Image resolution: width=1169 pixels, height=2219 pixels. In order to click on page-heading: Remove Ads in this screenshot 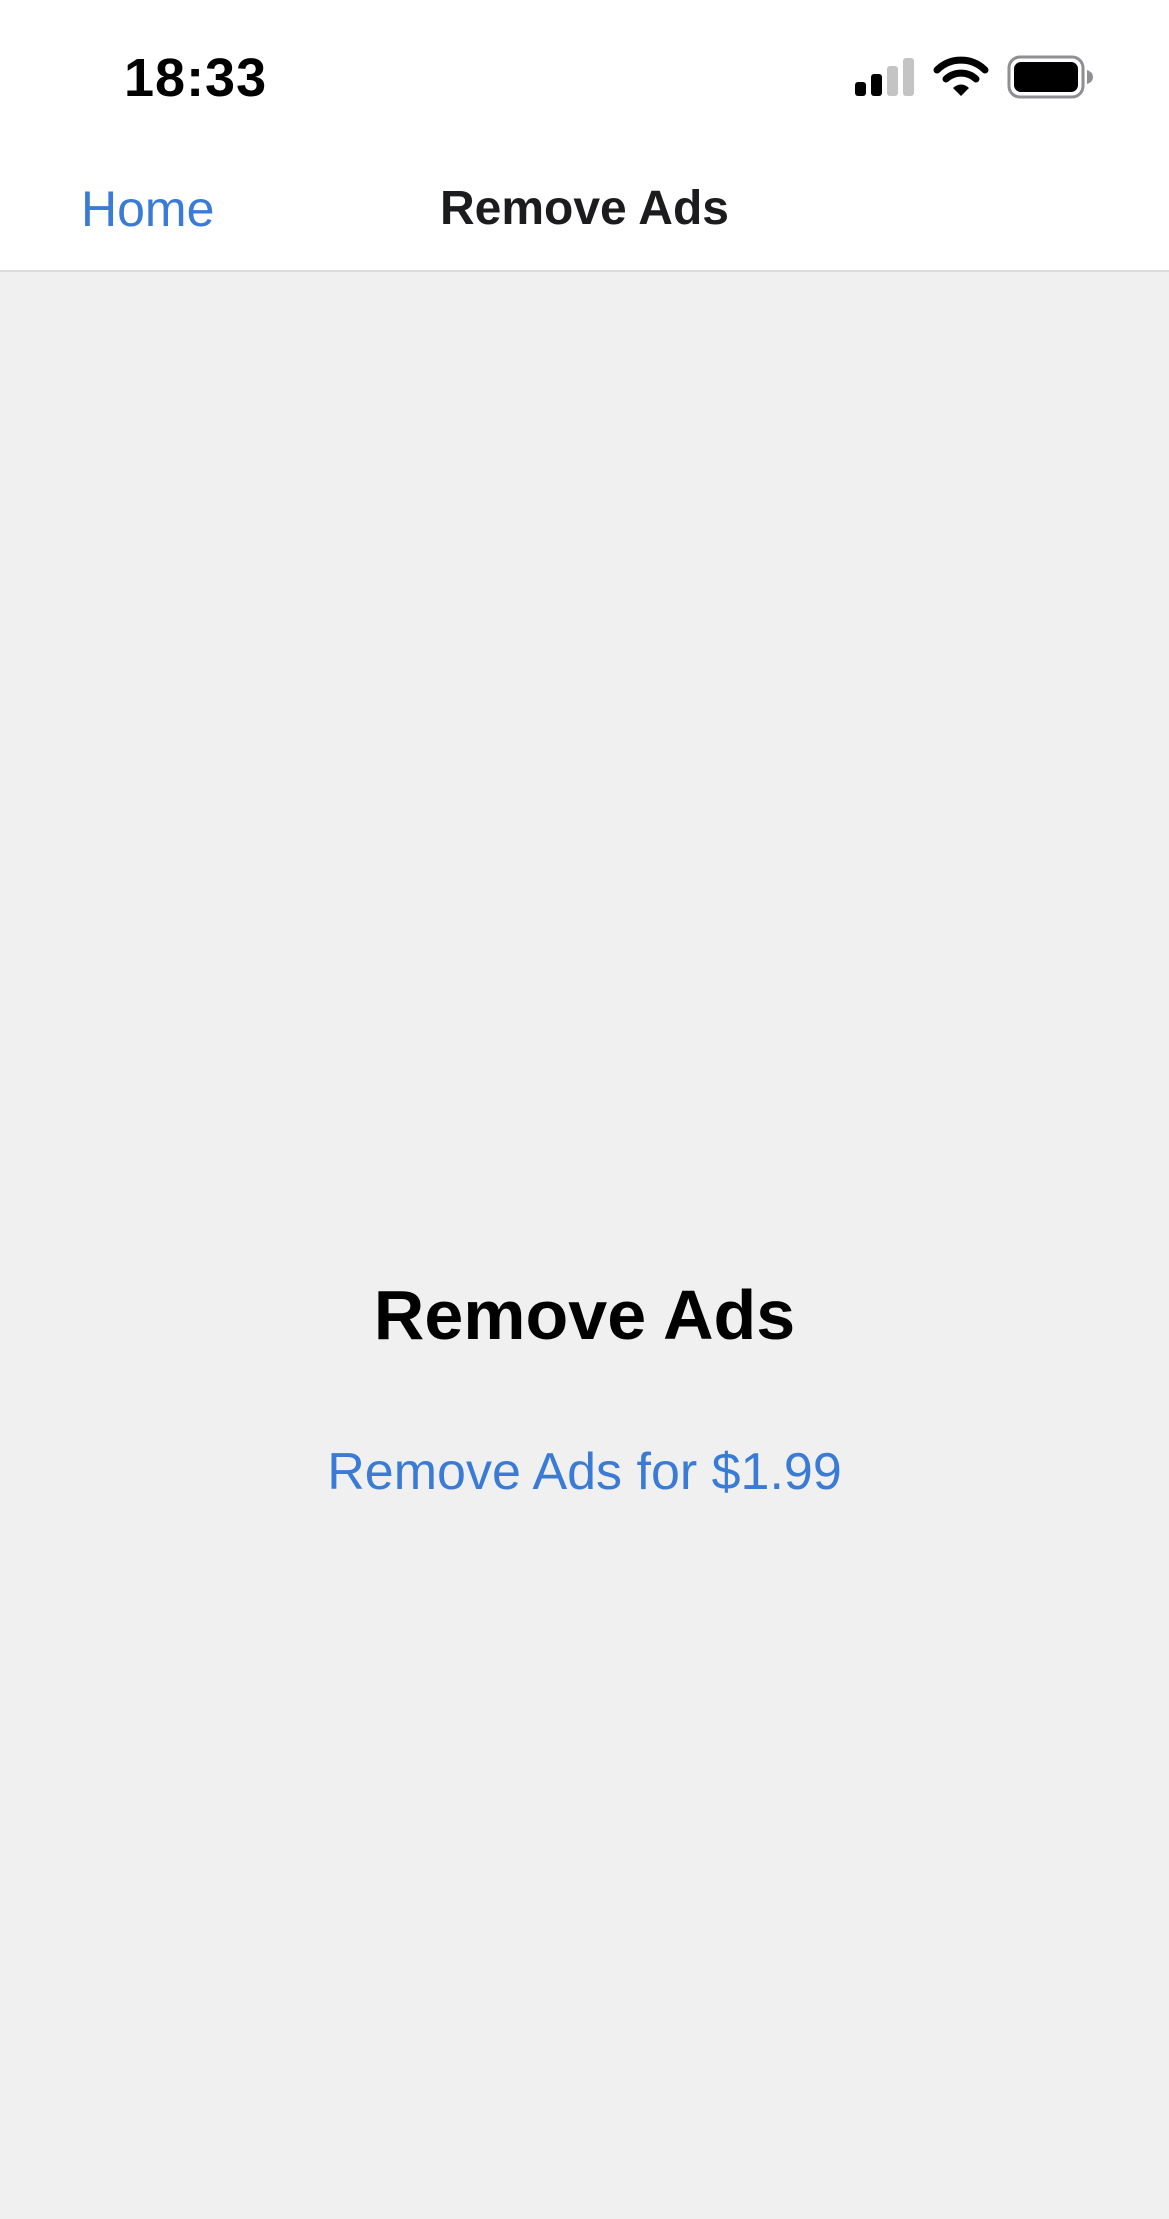, I will do `click(584, 1315)`.